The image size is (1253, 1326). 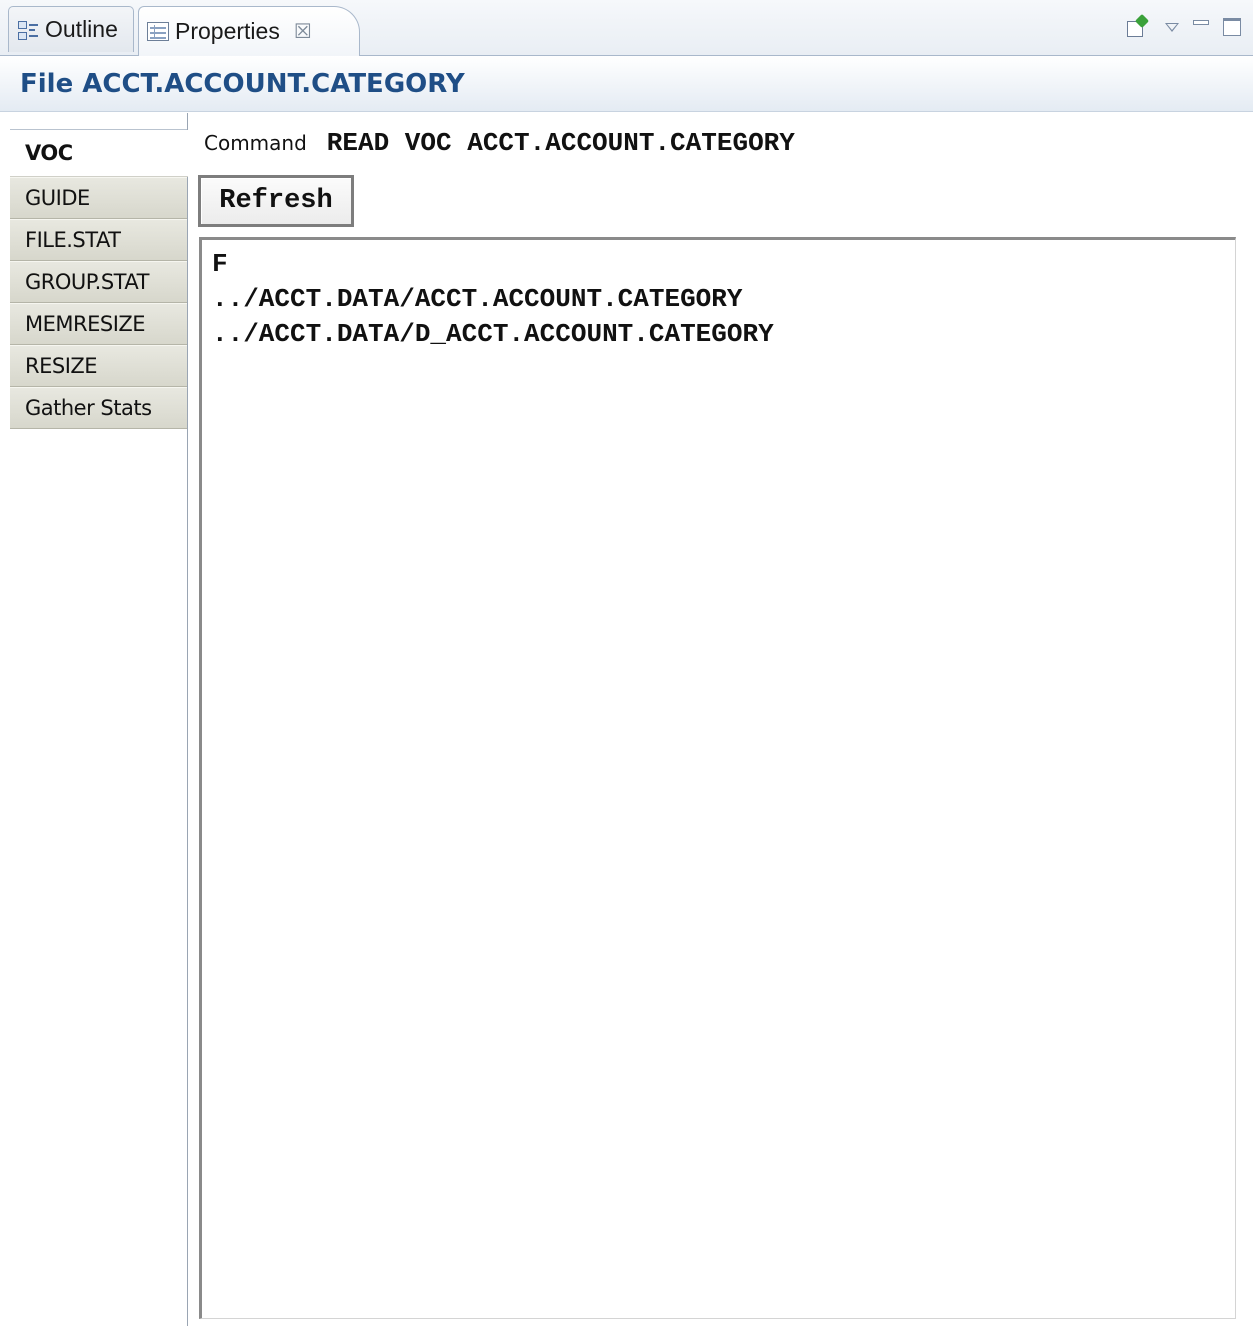 I want to click on maximize-icon, so click(x=1232, y=27).